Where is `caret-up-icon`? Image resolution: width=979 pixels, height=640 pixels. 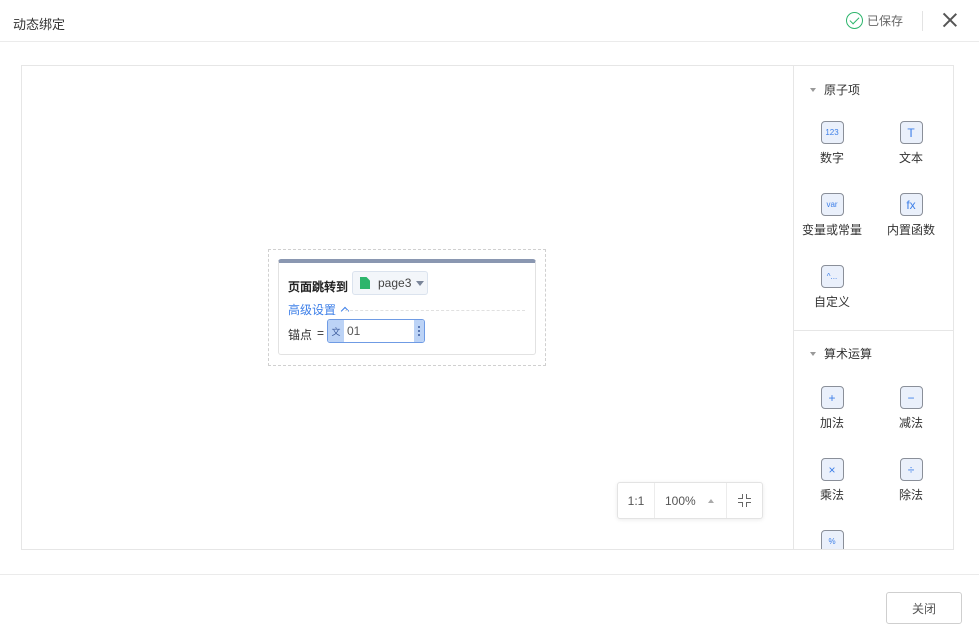
caret-up-icon is located at coordinates (710, 500).